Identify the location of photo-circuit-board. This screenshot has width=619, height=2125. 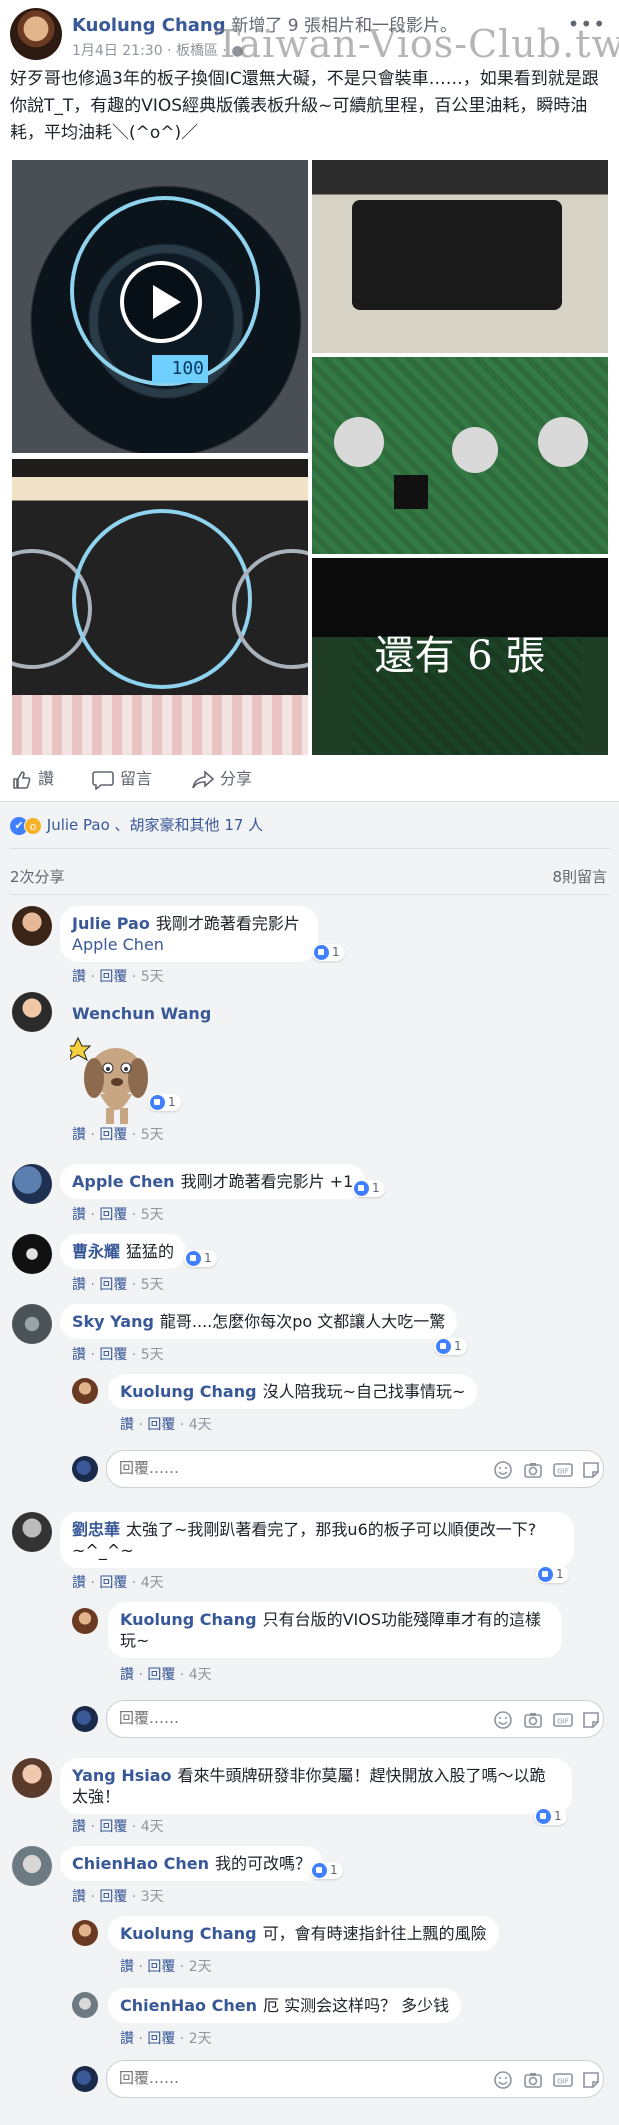
(460, 455).